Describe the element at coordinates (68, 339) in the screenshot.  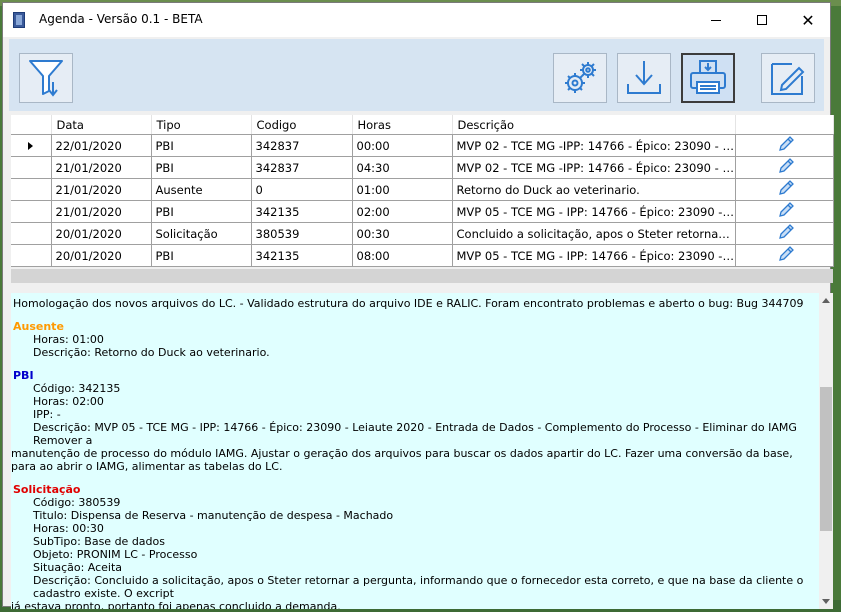
I see `details-line: Horas: 01:00` at that location.